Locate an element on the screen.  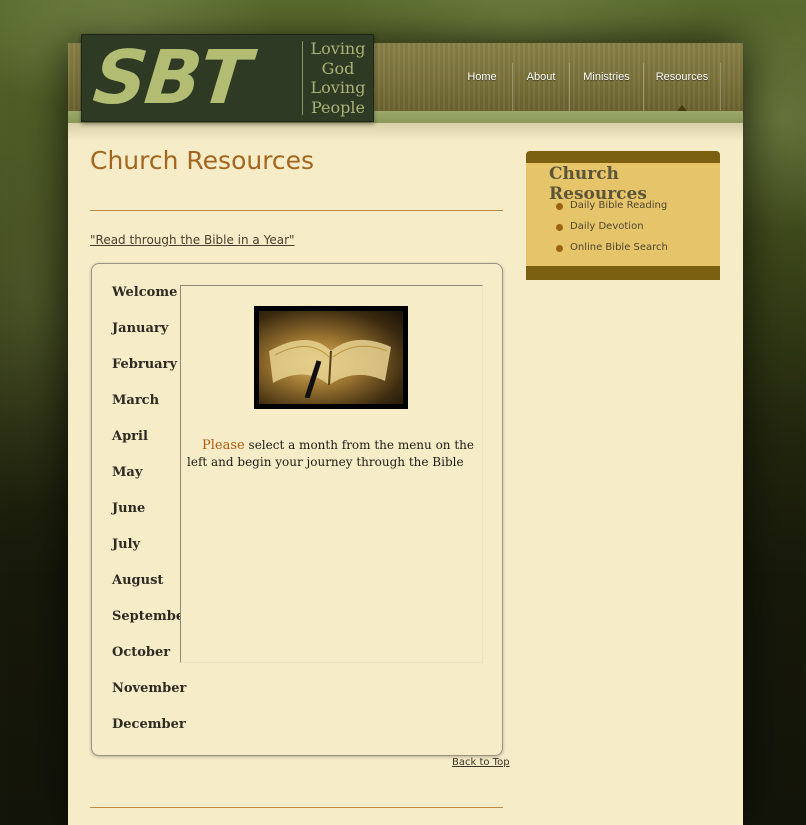
month-item-july: July is located at coordinates (147, 554).